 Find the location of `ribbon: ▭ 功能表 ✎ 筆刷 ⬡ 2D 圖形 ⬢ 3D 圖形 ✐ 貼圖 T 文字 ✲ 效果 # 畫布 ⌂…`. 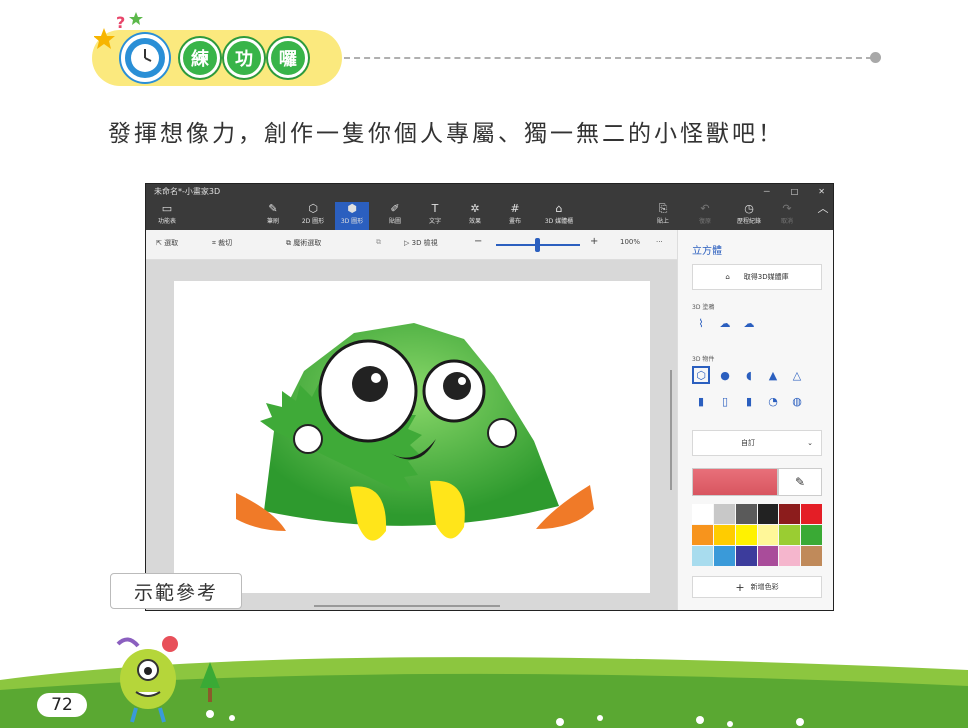

ribbon: ▭ 功能表 ✎ 筆刷 ⬡ 2D 圖形 ⬢ 3D 圖形 ✐ 貼圖 T 文字 ✲ 效果 # 畫布 ⌂… is located at coordinates (489, 215).